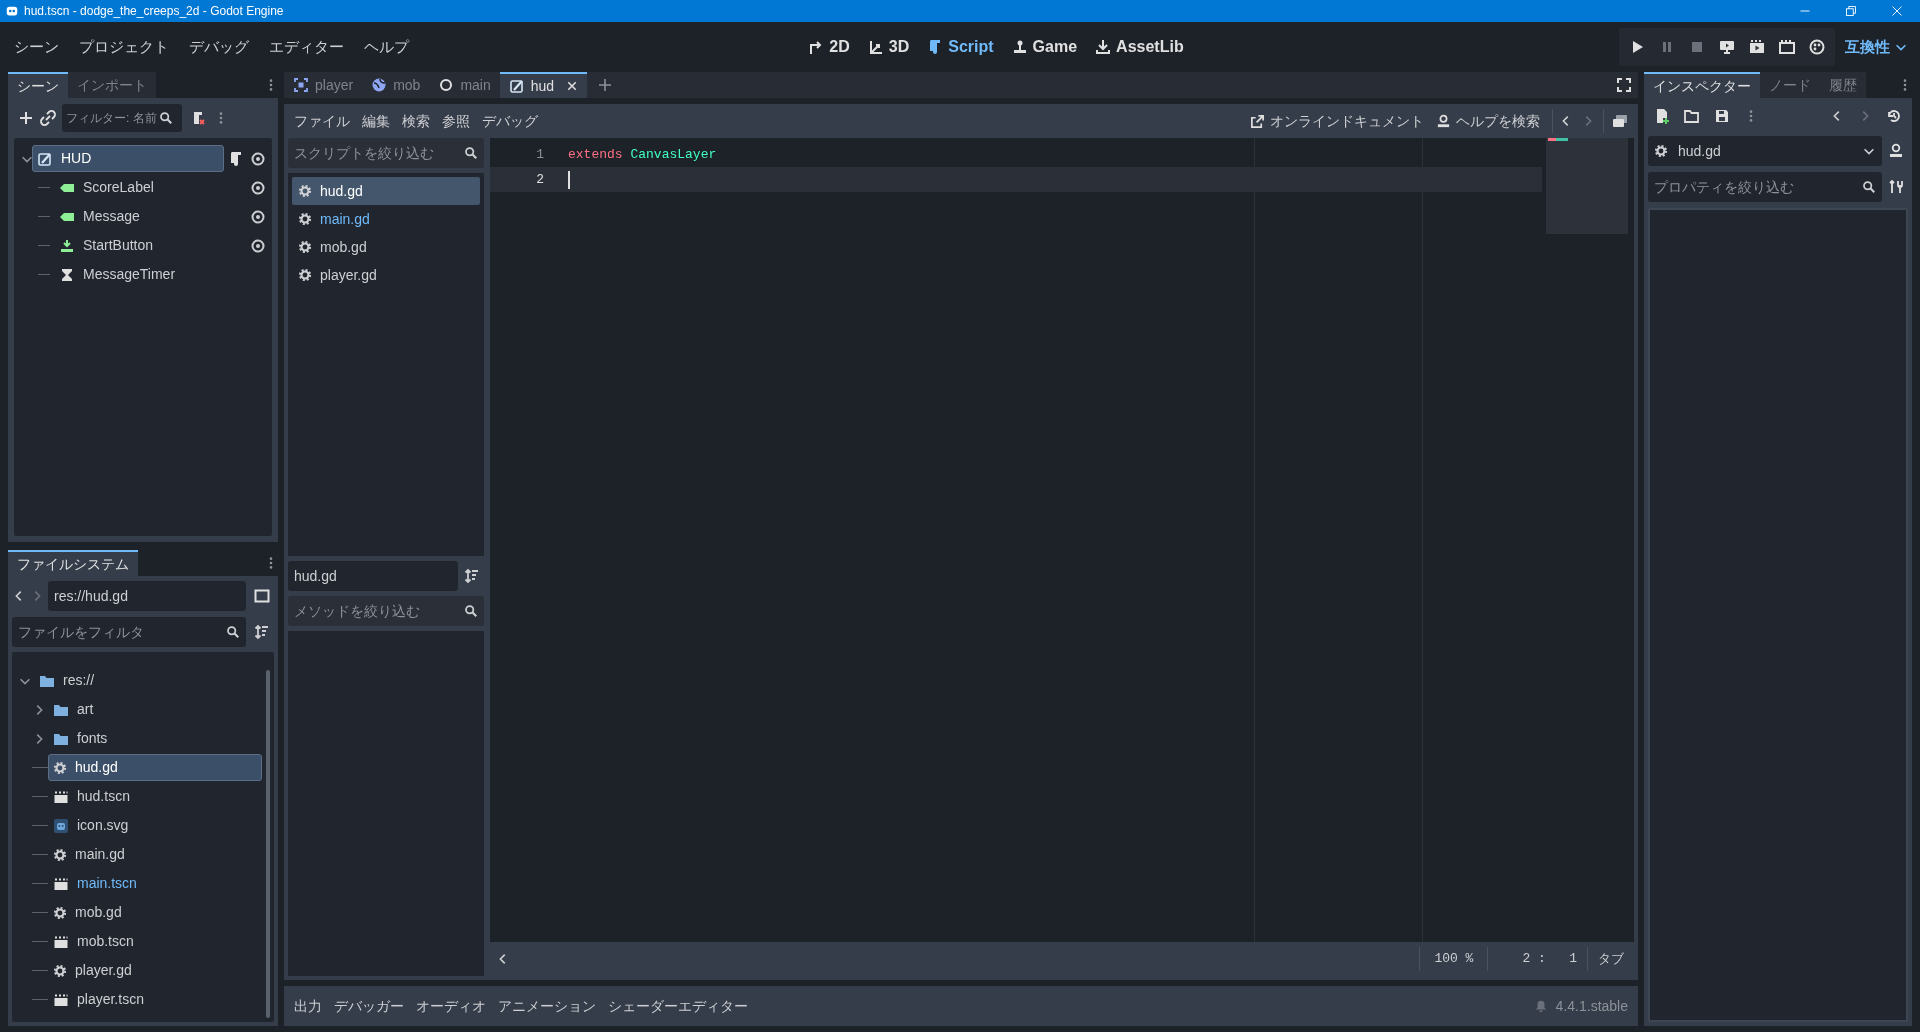 The width and height of the screenshot is (1920, 1032). I want to click on file-item: mob.gd, so click(155, 912).